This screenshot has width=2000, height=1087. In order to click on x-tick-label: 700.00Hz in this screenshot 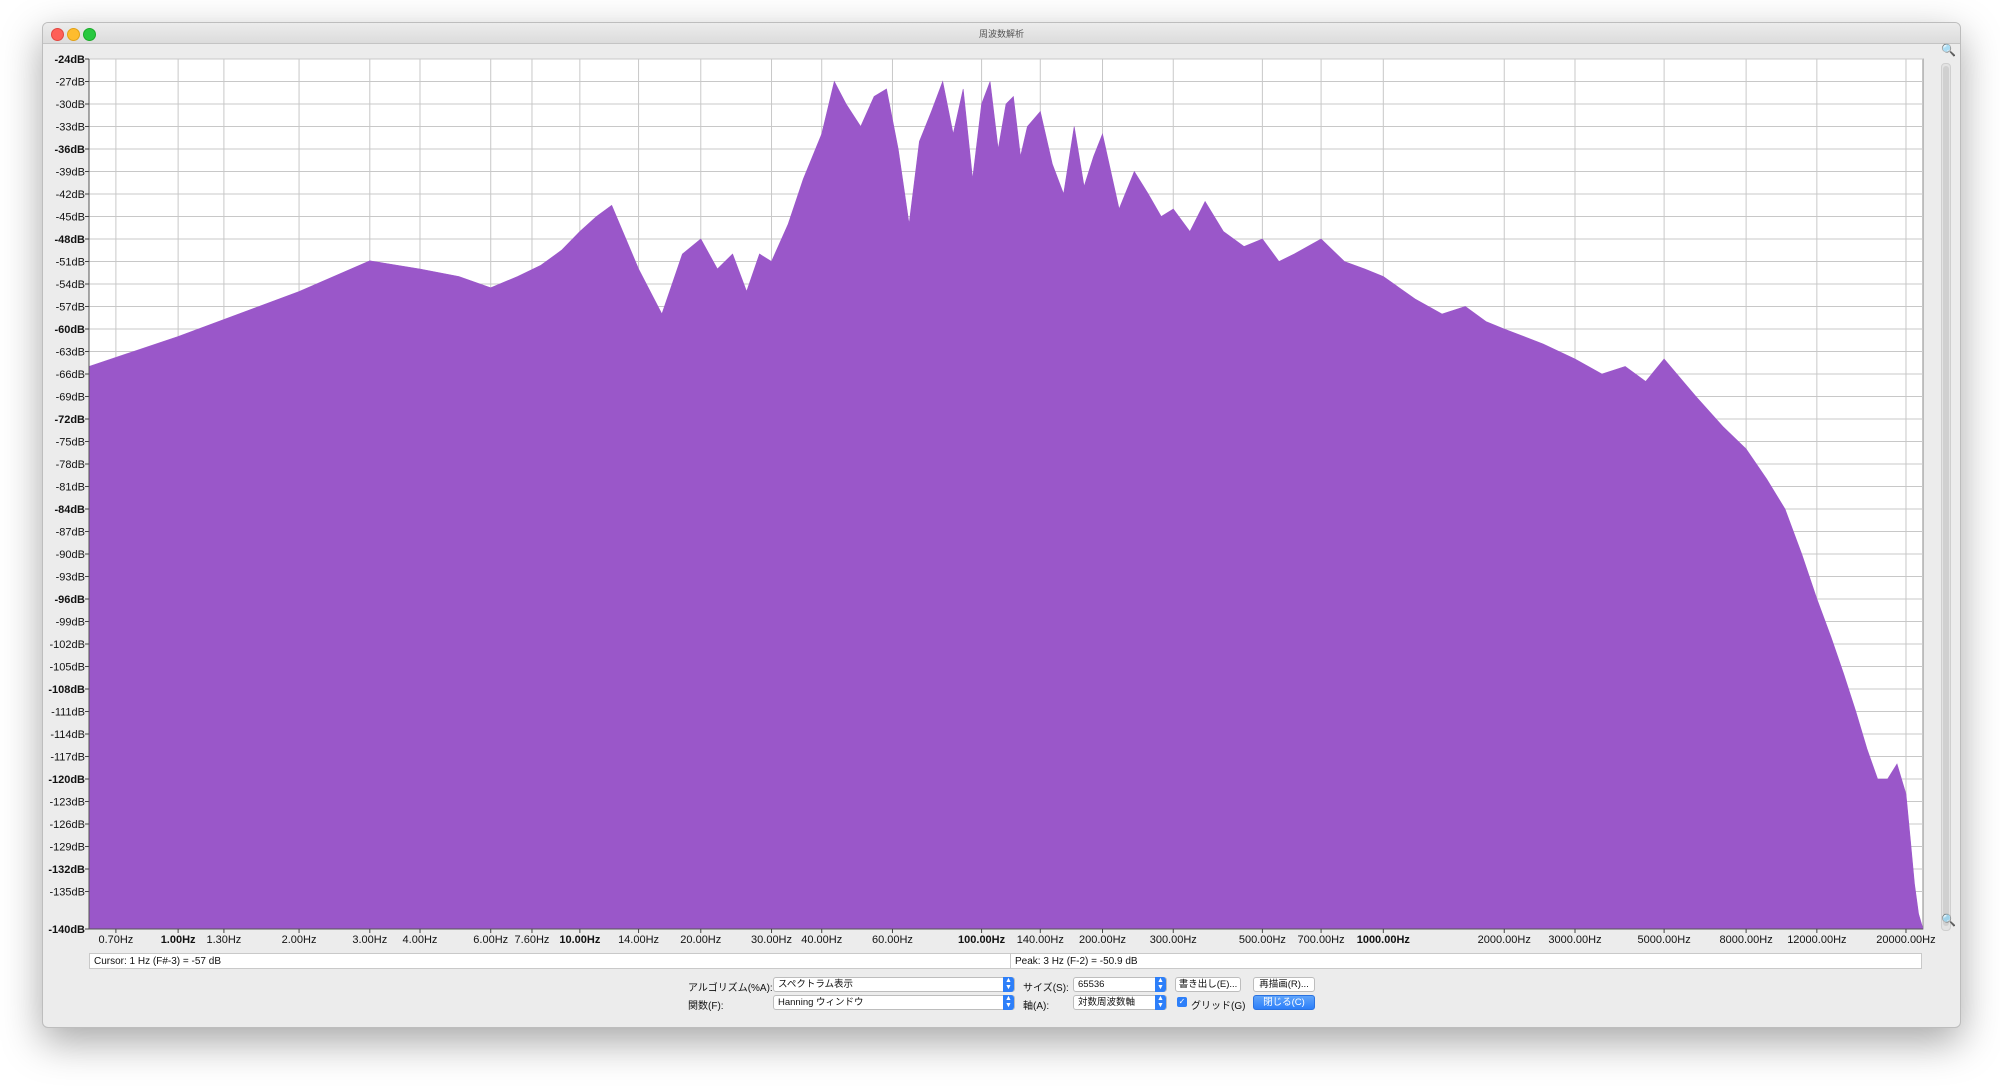, I will do `click(1321, 940)`.